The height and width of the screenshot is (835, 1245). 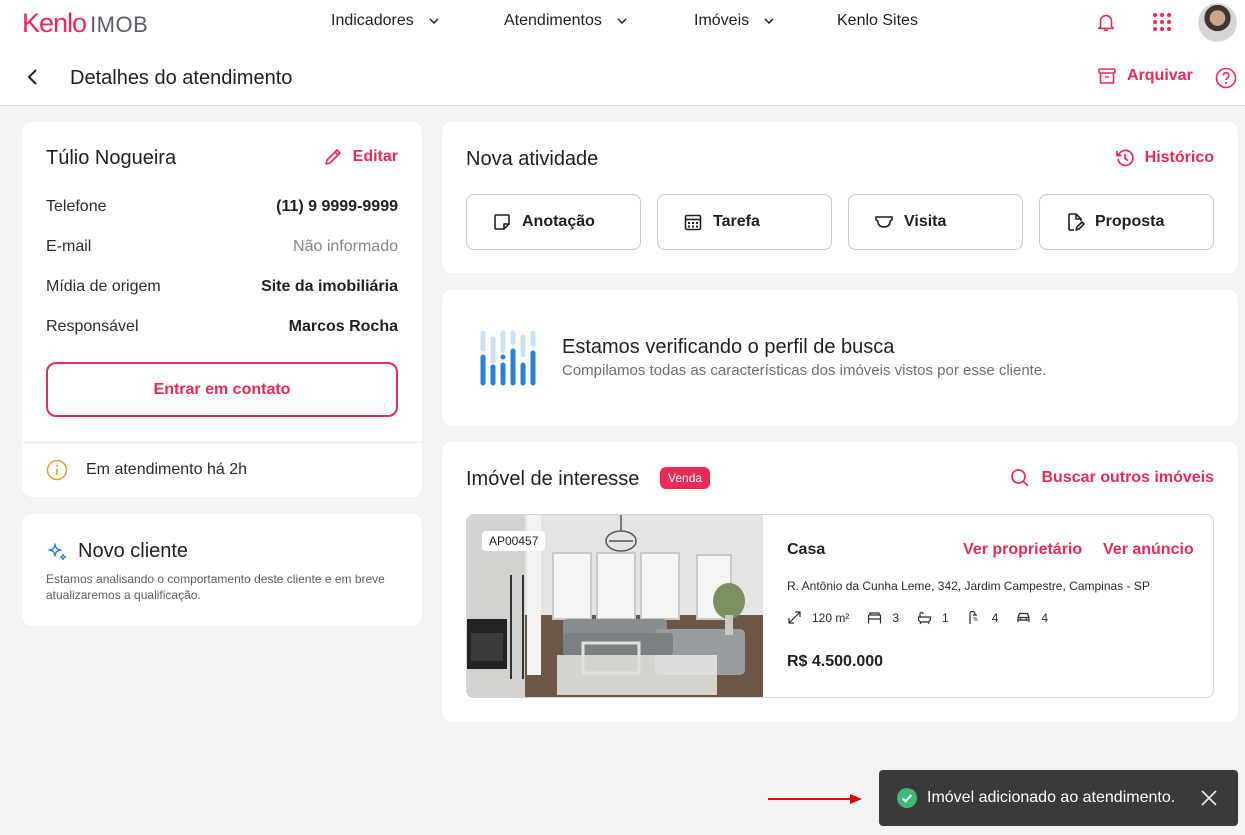 I want to click on kenlo-logo: Kenlo IMOB, so click(x=85, y=23).